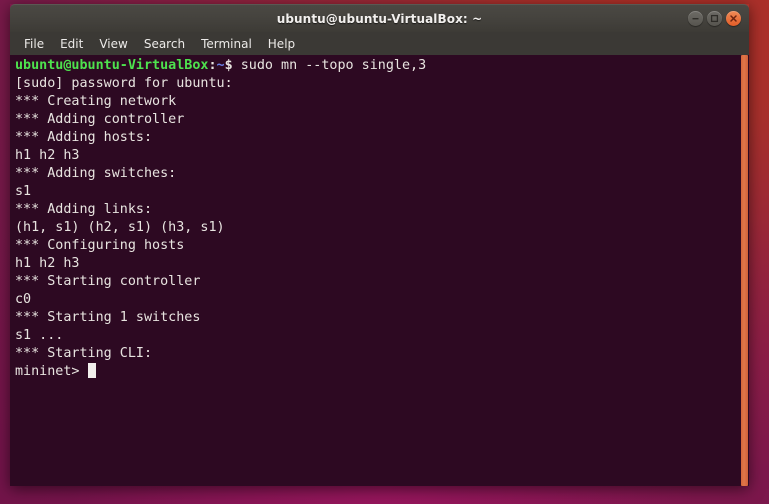 The width and height of the screenshot is (769, 504). Describe the element at coordinates (100, 119) in the screenshot. I see `terminal-line: *** Adding controller` at that location.